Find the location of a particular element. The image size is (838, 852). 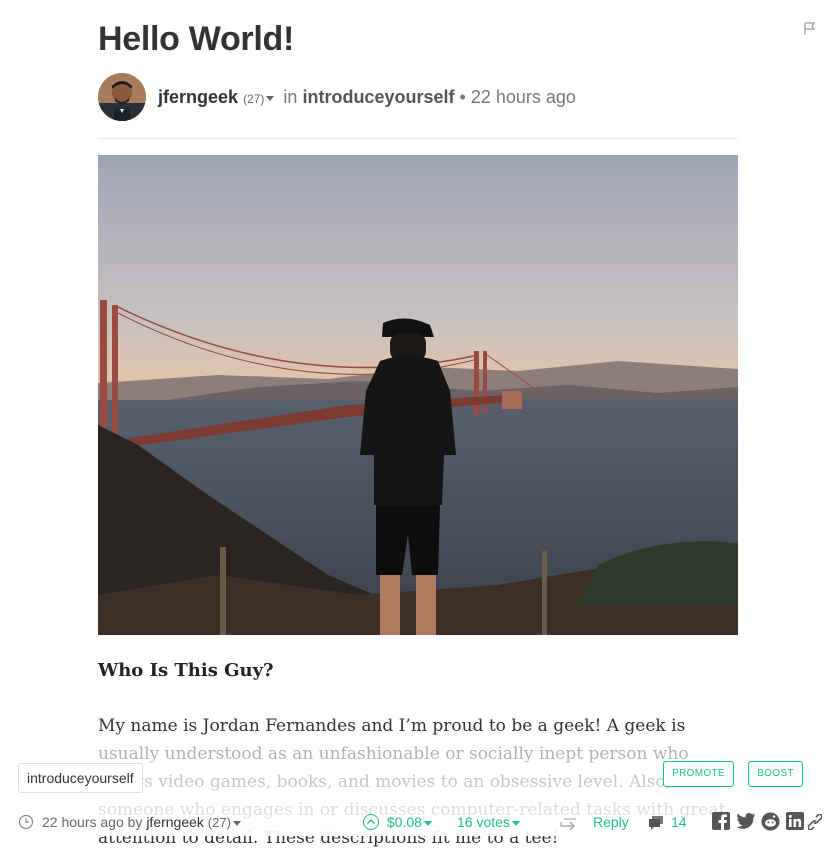

footer-author-reputation: (27) is located at coordinates (219, 822).